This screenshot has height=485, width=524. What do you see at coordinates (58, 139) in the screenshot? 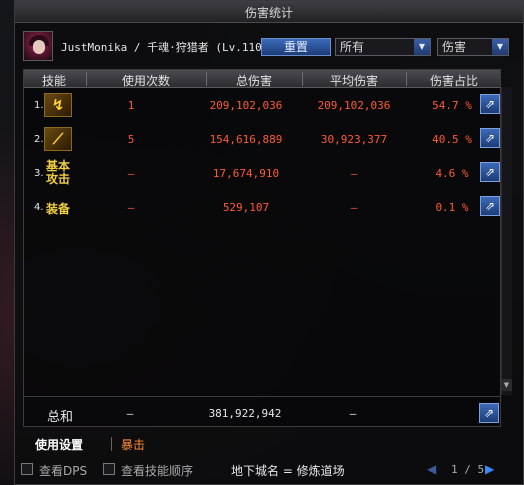
I see `golden-spear-skill-icon: ⟋` at bounding box center [58, 139].